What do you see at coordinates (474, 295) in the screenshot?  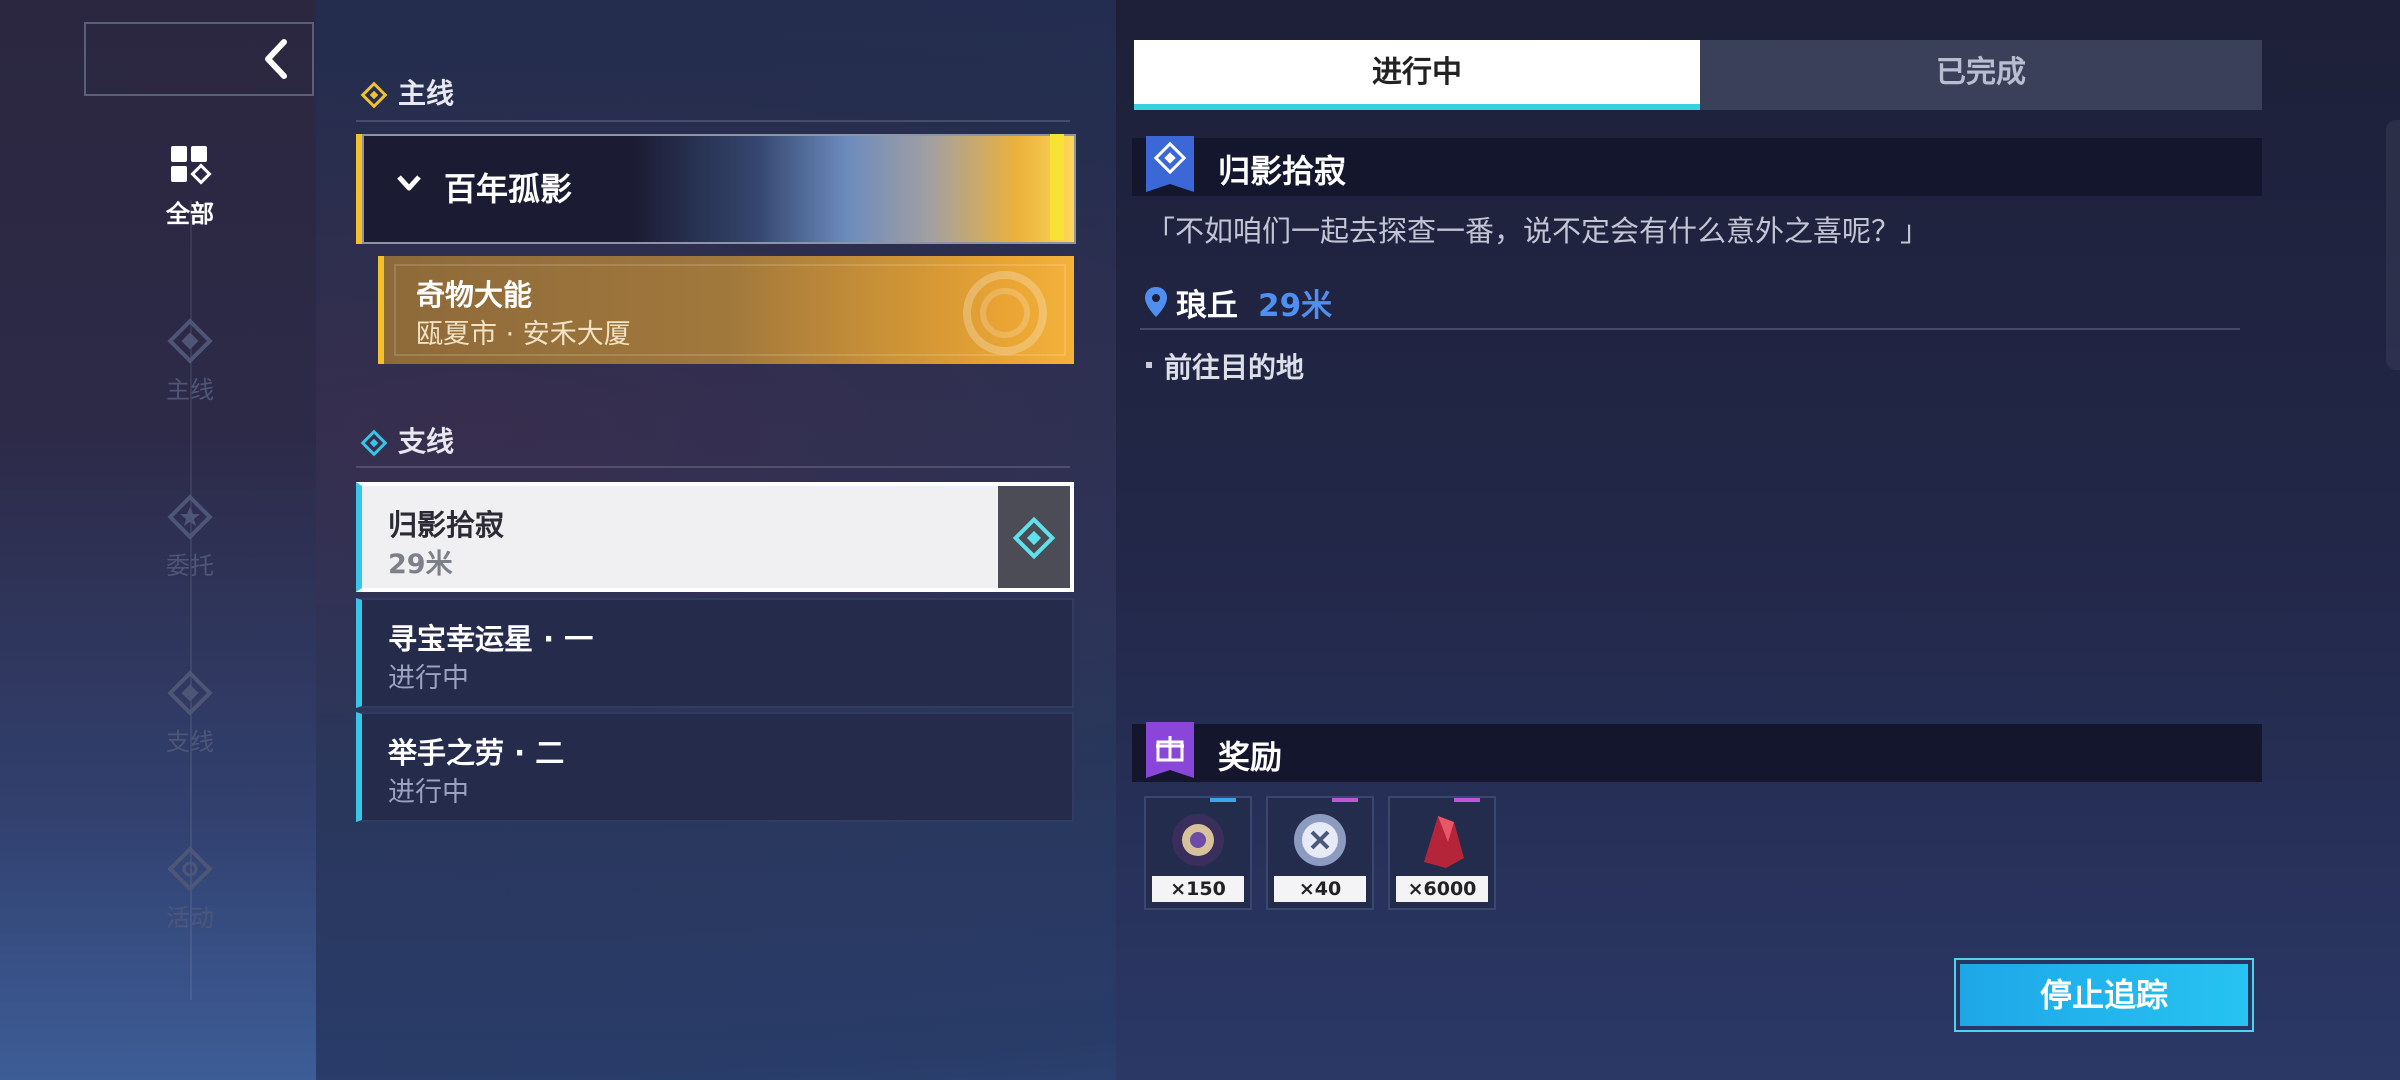 I see `quest-title: 奇物大能` at bounding box center [474, 295].